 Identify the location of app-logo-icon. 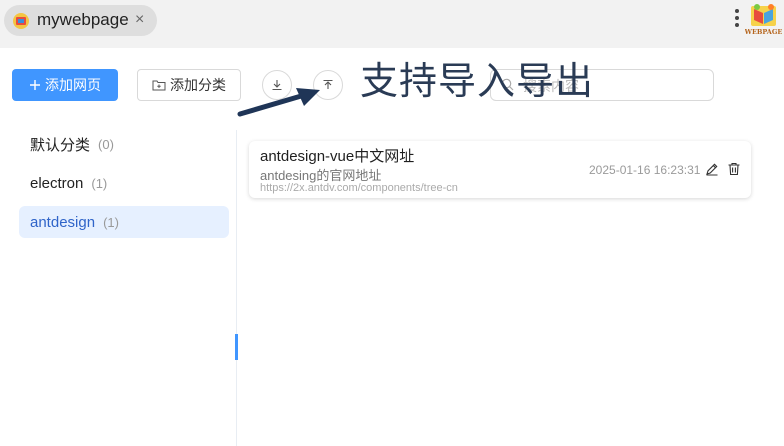
(21, 21).